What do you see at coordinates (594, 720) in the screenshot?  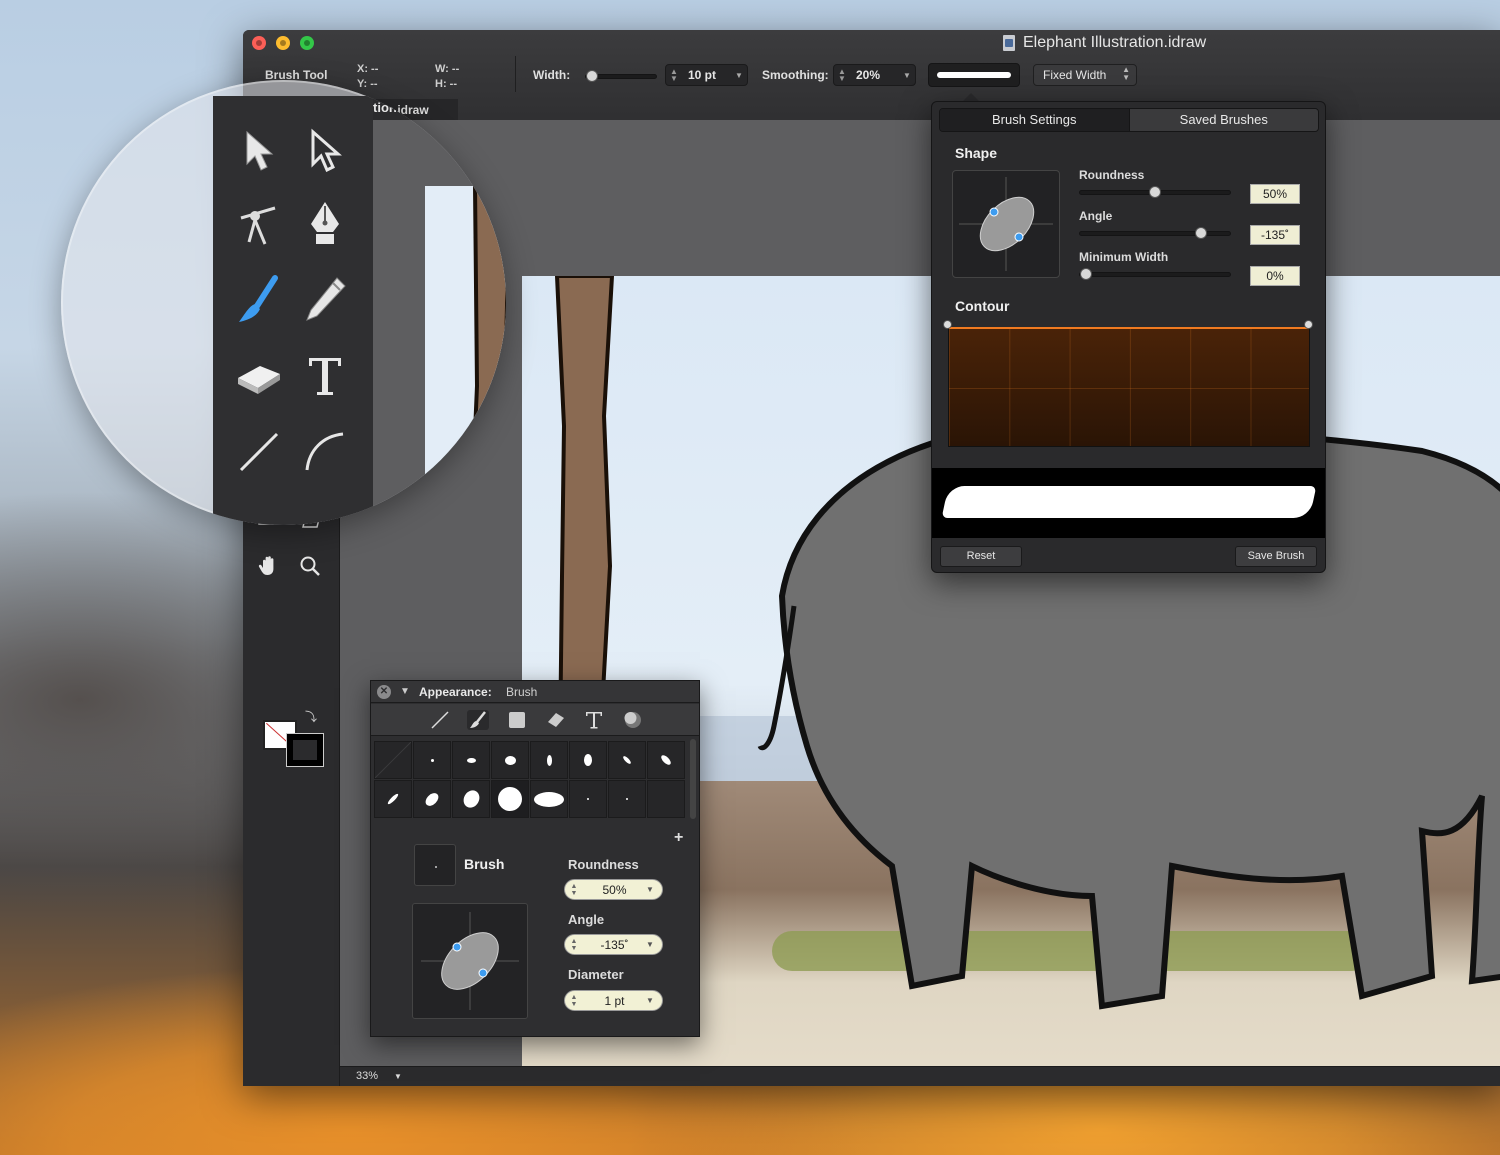 I see `text-type-icon` at bounding box center [594, 720].